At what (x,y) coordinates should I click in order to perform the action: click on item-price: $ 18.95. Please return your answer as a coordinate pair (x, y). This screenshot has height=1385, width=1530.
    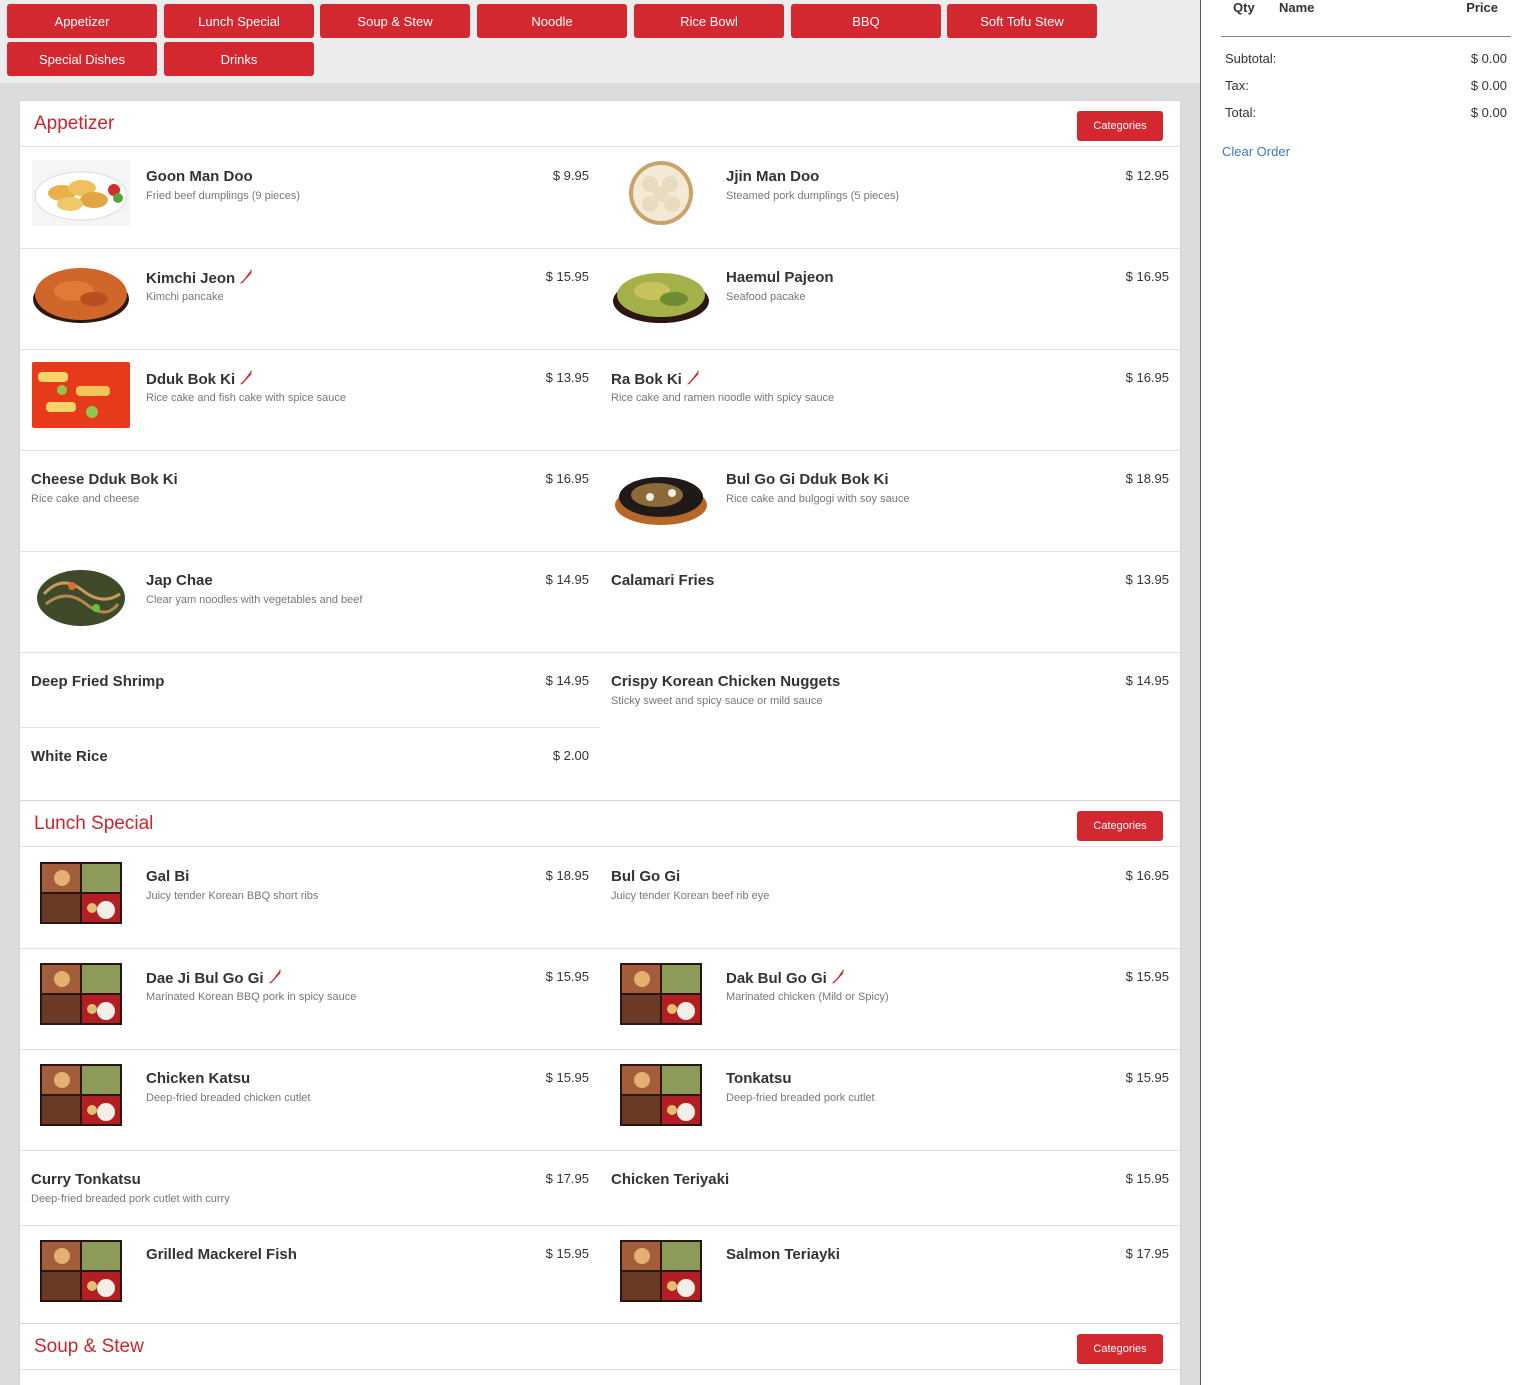
    Looking at the image, I should click on (1147, 478).